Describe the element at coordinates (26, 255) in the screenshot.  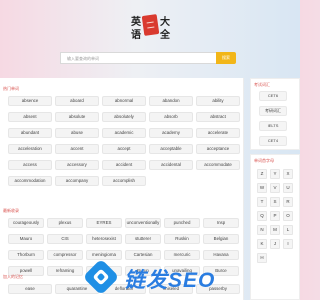
I see `word-link: Thorburn` at that location.